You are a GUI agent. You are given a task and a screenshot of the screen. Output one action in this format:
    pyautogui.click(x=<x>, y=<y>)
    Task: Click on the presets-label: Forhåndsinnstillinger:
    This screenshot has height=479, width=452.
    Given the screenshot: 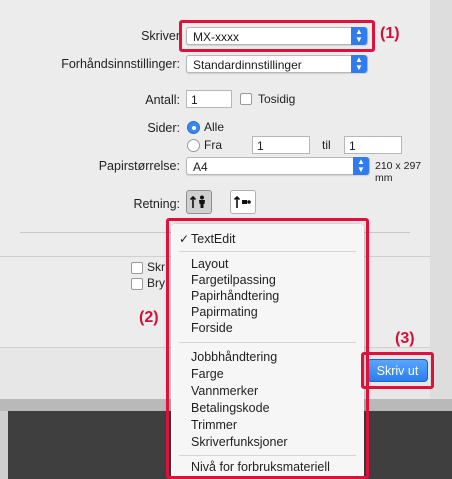 What is the action you would take?
    pyautogui.click(x=120, y=64)
    